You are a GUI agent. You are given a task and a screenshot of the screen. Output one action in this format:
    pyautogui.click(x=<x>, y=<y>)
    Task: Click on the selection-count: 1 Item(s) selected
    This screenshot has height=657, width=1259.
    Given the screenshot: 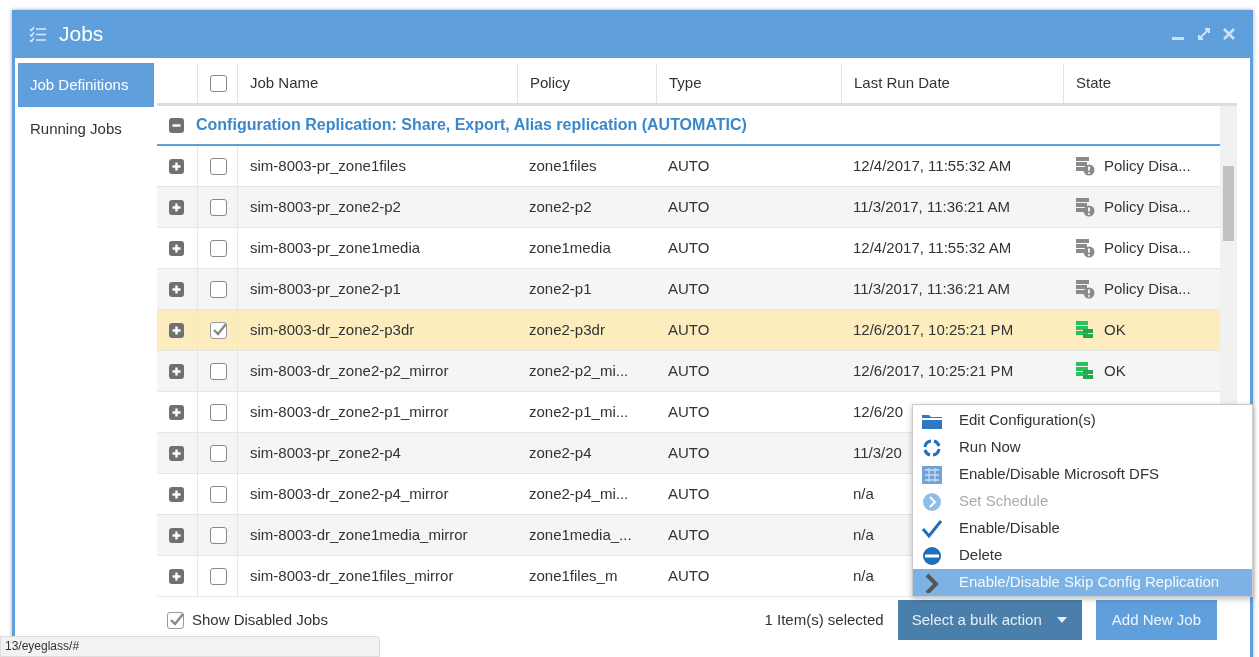 What is the action you would take?
    pyautogui.click(x=824, y=619)
    